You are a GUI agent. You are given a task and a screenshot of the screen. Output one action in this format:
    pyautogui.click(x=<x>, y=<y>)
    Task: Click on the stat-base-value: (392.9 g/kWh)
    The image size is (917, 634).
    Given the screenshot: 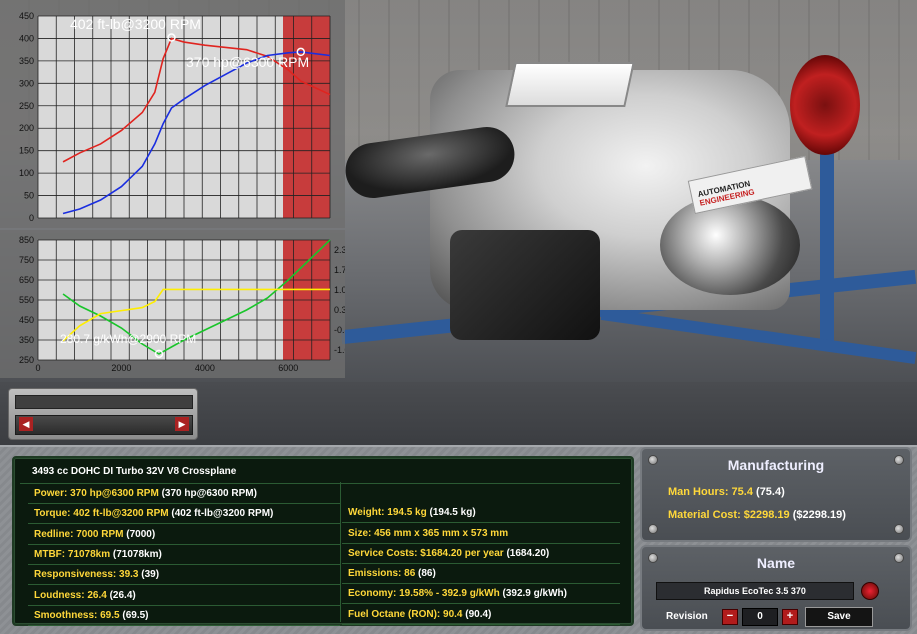 What is the action you would take?
    pyautogui.click(x=533, y=594)
    